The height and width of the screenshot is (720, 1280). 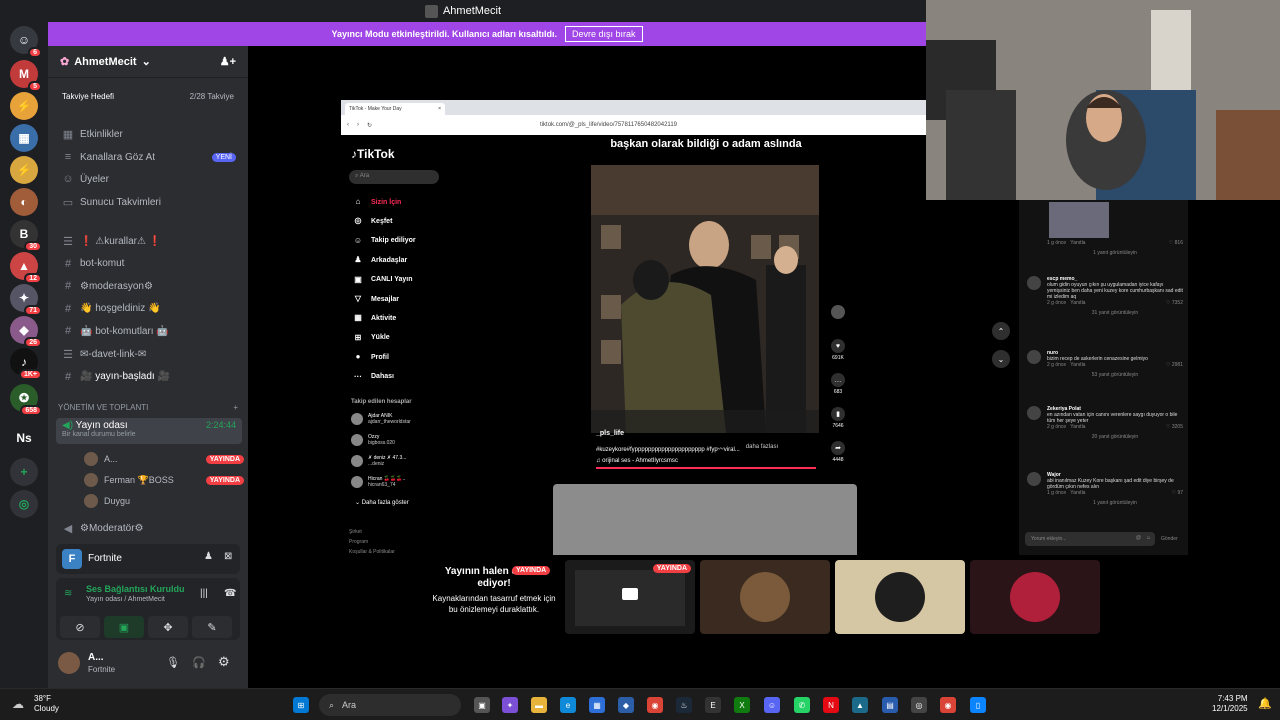 What do you see at coordinates (1230, 704) in the screenshot?
I see `taskbar-clock: 7:43 PM 12/1/2025` at bounding box center [1230, 704].